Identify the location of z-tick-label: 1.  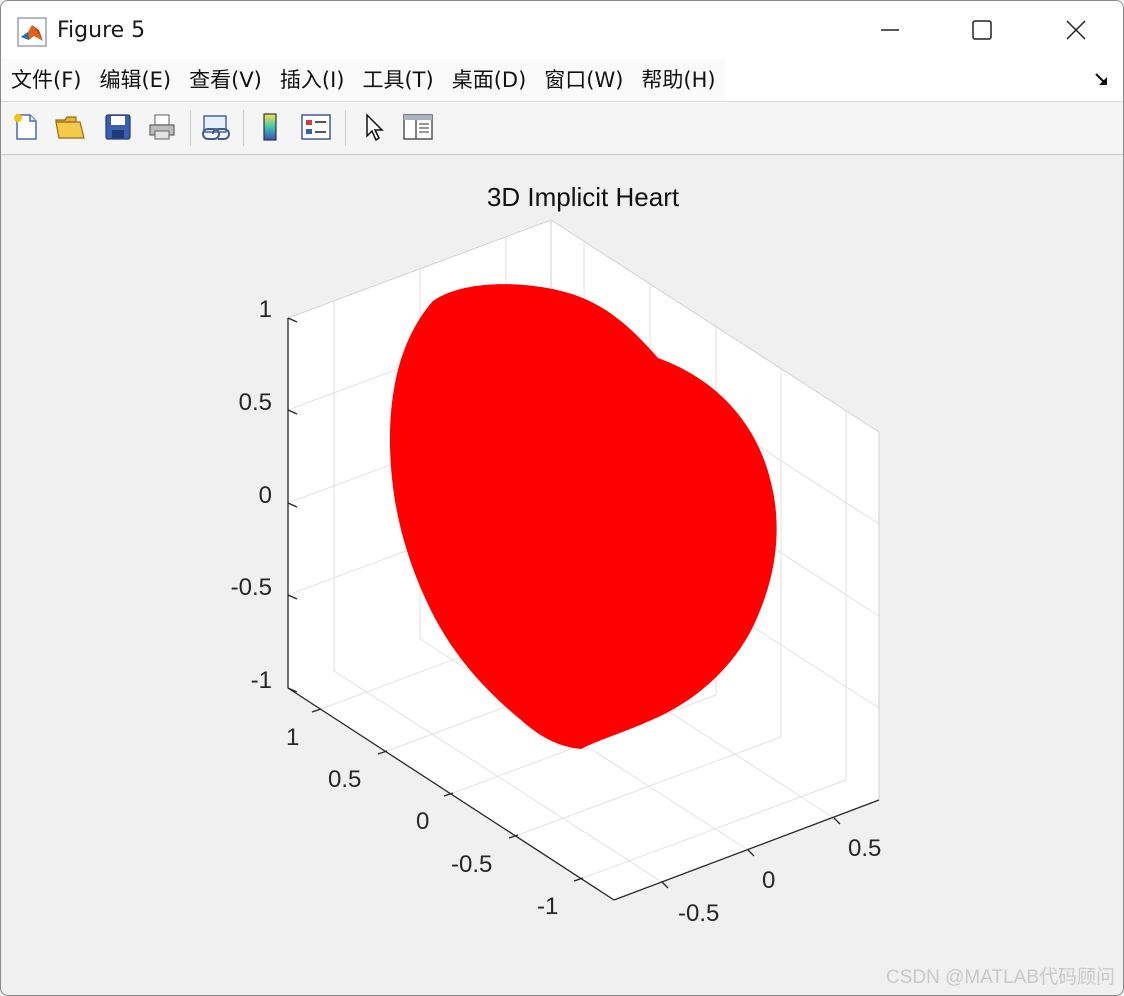
(265, 309).